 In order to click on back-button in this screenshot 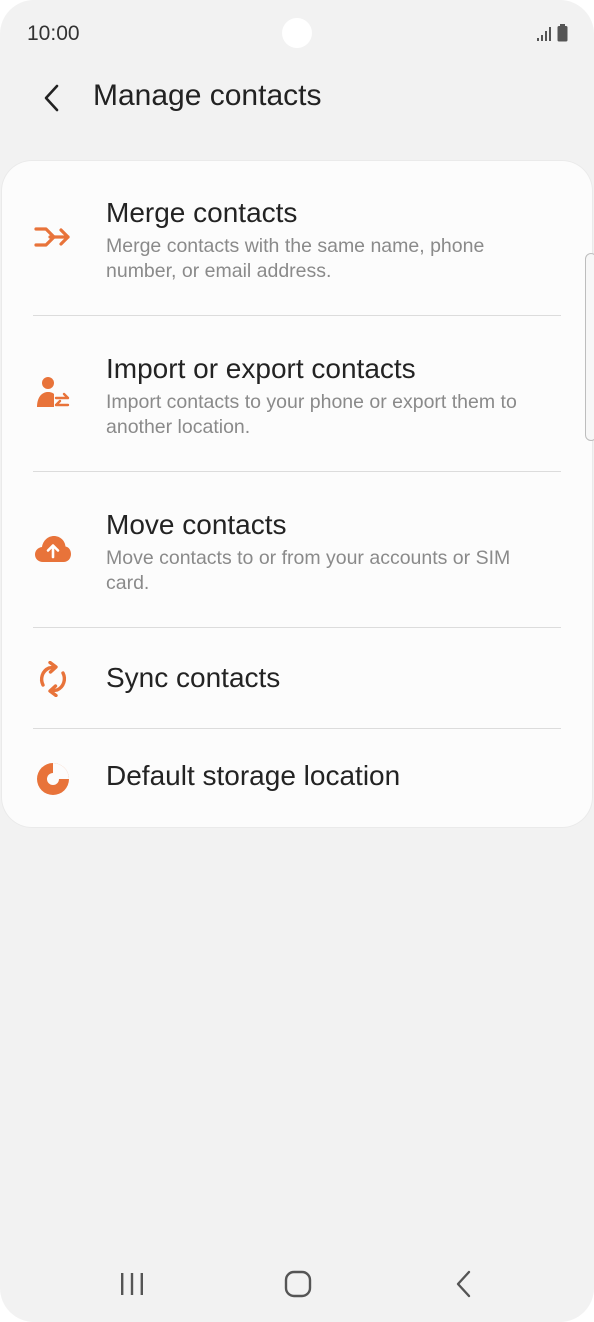, I will do `click(52, 98)`.